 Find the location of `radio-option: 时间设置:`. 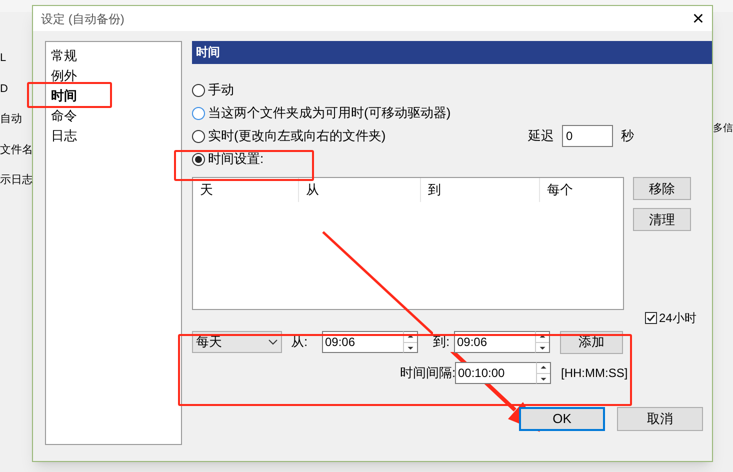

radio-option: 时间设置: is located at coordinates (228, 159).